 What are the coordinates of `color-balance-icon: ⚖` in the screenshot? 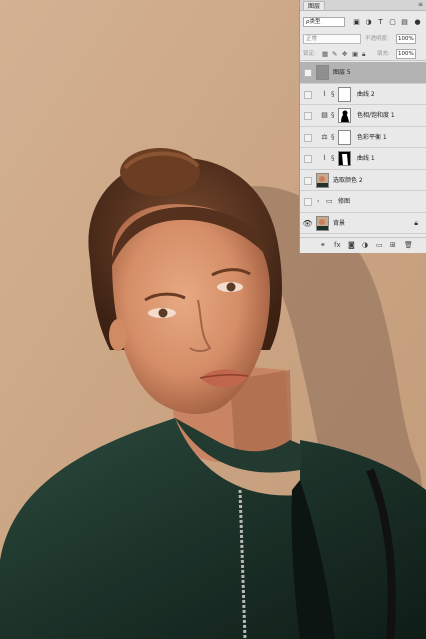 It's located at (324, 136).